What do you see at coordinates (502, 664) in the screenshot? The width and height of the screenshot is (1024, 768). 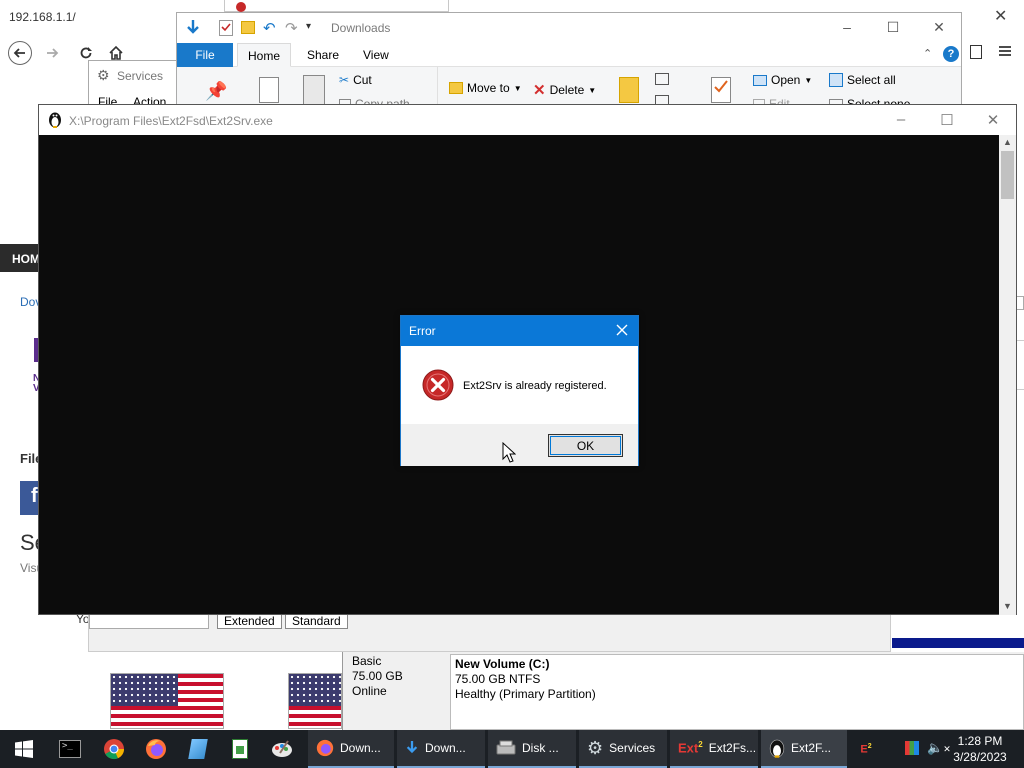 I see `volume-name: New Volume (C:)` at bounding box center [502, 664].